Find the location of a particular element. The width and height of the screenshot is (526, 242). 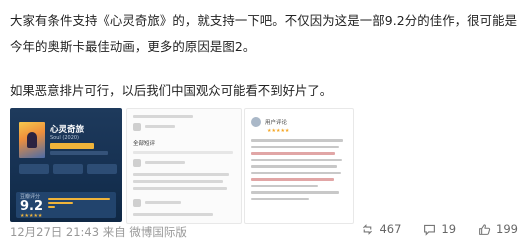

image-thumbnail-3: 用户评论 ★★★★★ is located at coordinates (299, 166).